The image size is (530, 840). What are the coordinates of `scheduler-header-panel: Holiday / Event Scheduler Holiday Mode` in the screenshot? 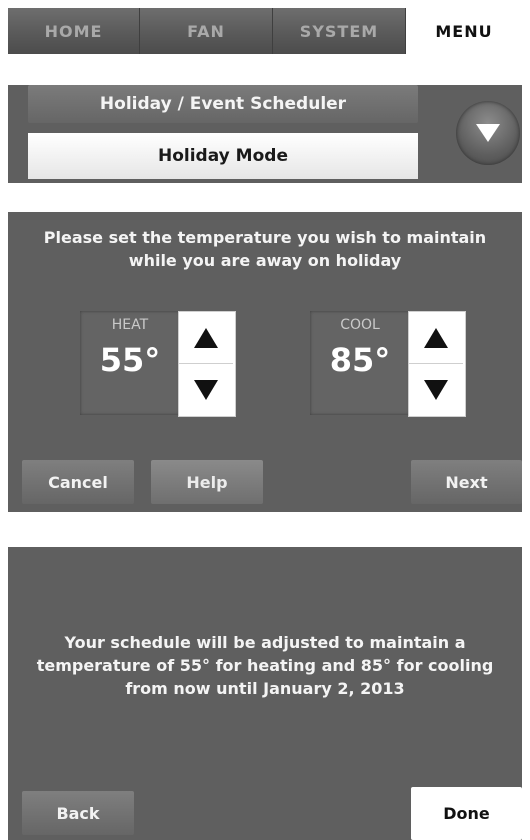 It's located at (265, 134).